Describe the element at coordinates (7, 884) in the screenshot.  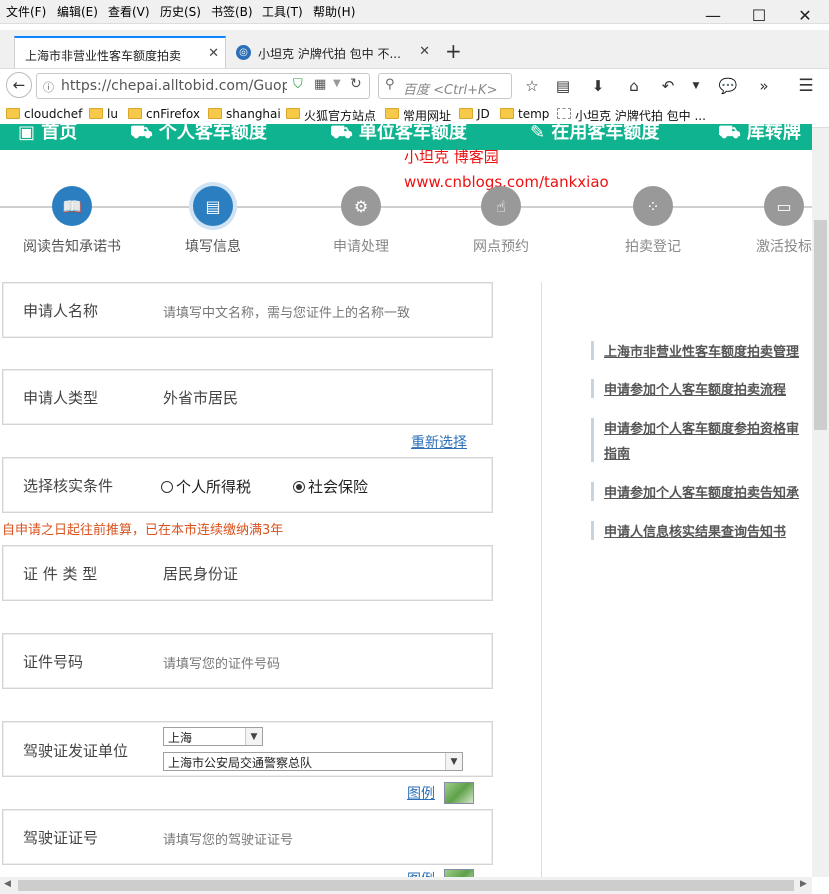
I see `scroll-left-icon: ◀` at that location.